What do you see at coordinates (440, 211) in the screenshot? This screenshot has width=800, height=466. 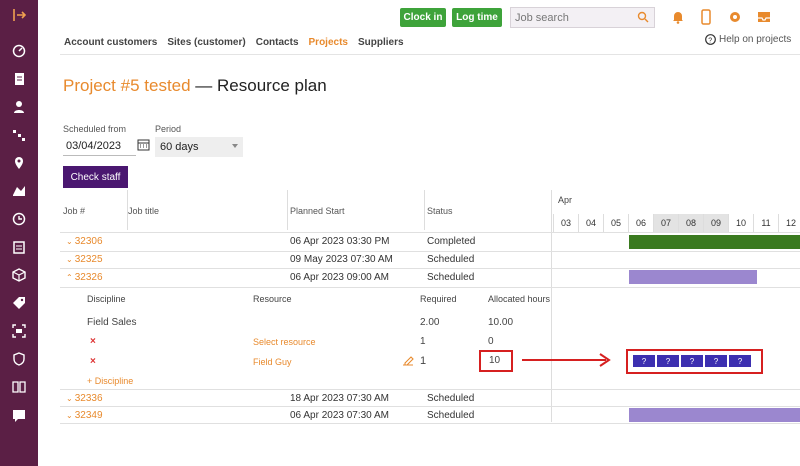 I see `status-header: Status` at bounding box center [440, 211].